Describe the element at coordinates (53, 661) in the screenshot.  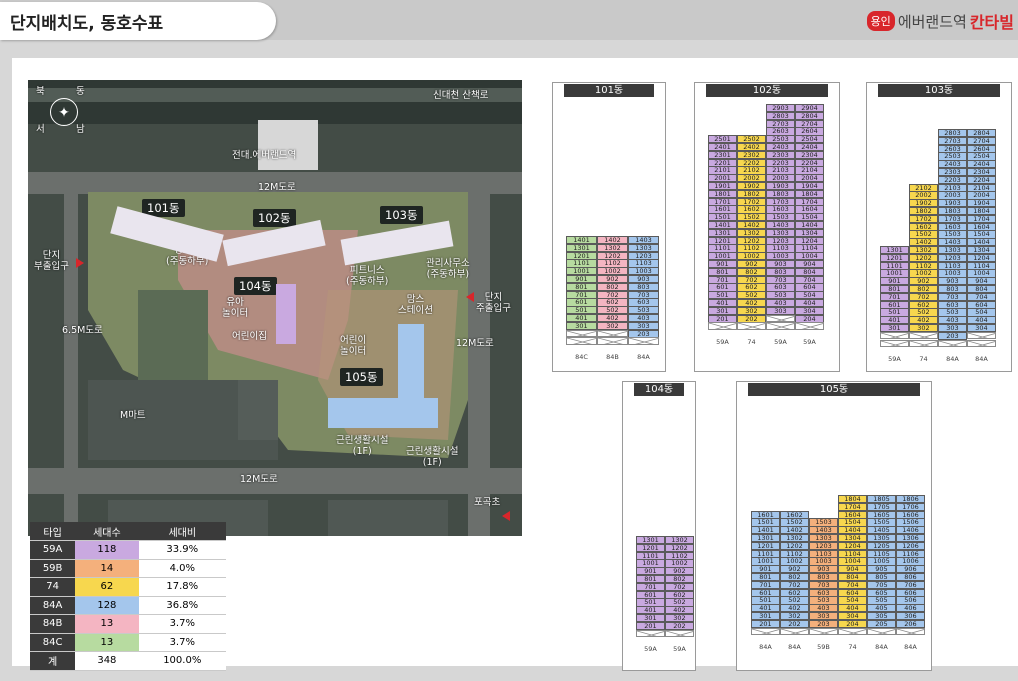
I see `stats-type-cell: 계` at that location.